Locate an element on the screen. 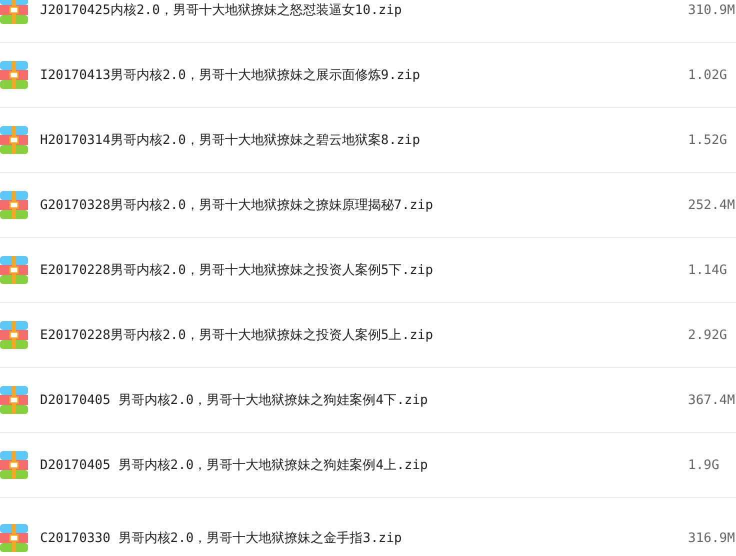 Image resolution: width=736 pixels, height=556 pixels. file-row: H20170314男哥内核2.0，男哥十大地狱撩妹之碧云地狱案8.zip 1.52G is located at coordinates (368, 140).